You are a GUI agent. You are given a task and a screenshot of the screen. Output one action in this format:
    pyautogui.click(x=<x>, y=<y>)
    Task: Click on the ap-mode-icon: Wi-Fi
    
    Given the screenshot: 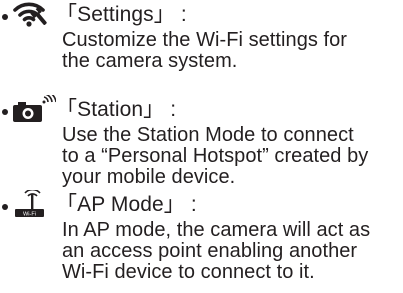 What is the action you would take?
    pyautogui.click(x=30, y=204)
    